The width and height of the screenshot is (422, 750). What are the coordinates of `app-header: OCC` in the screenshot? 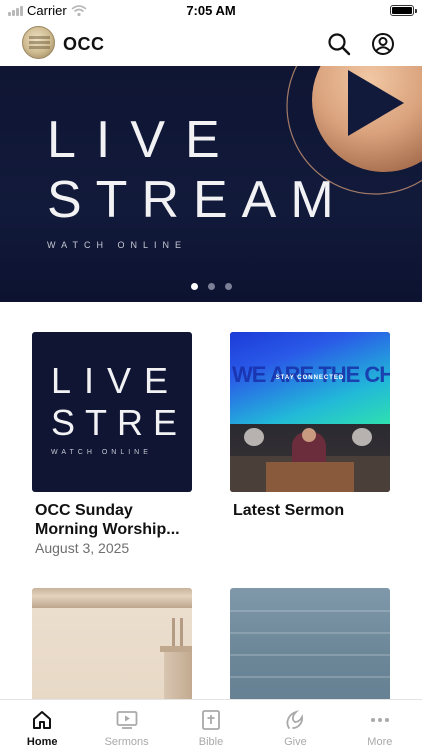 It's located at (211, 44).